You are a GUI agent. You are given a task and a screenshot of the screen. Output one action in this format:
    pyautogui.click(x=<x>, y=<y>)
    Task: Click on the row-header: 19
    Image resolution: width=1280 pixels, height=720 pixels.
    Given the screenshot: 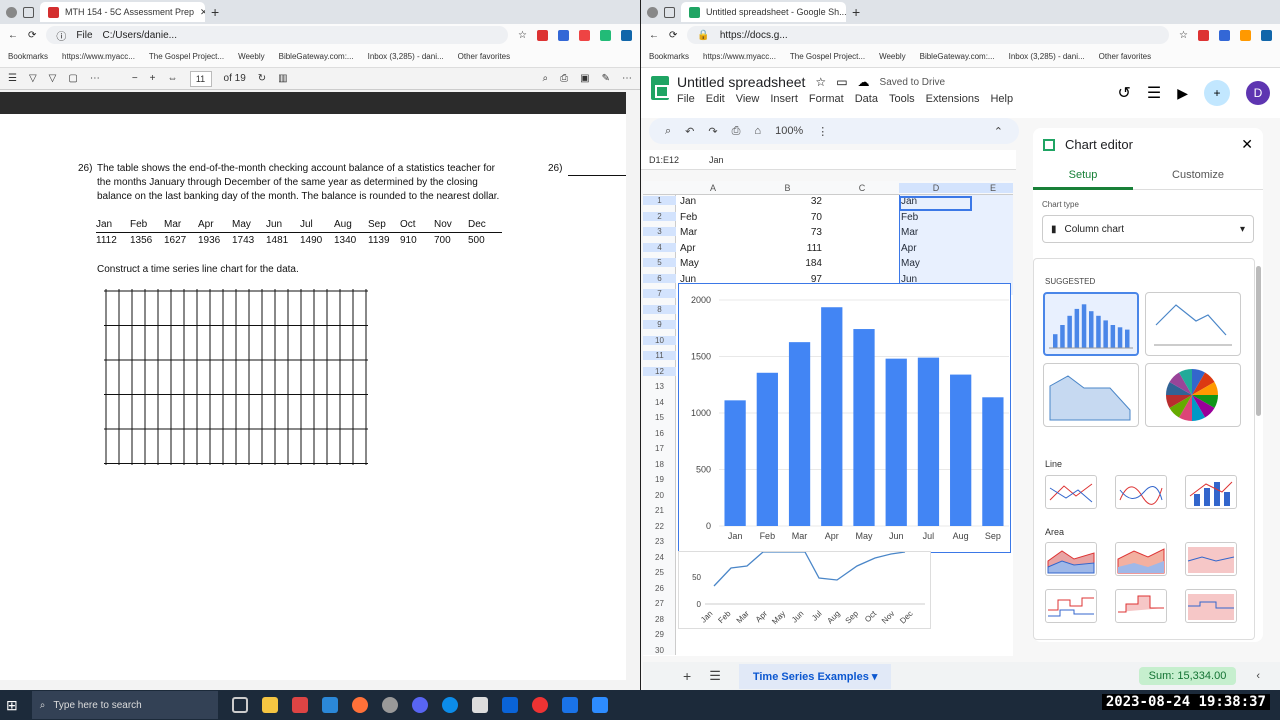 What is the action you would take?
    pyautogui.click(x=659, y=479)
    